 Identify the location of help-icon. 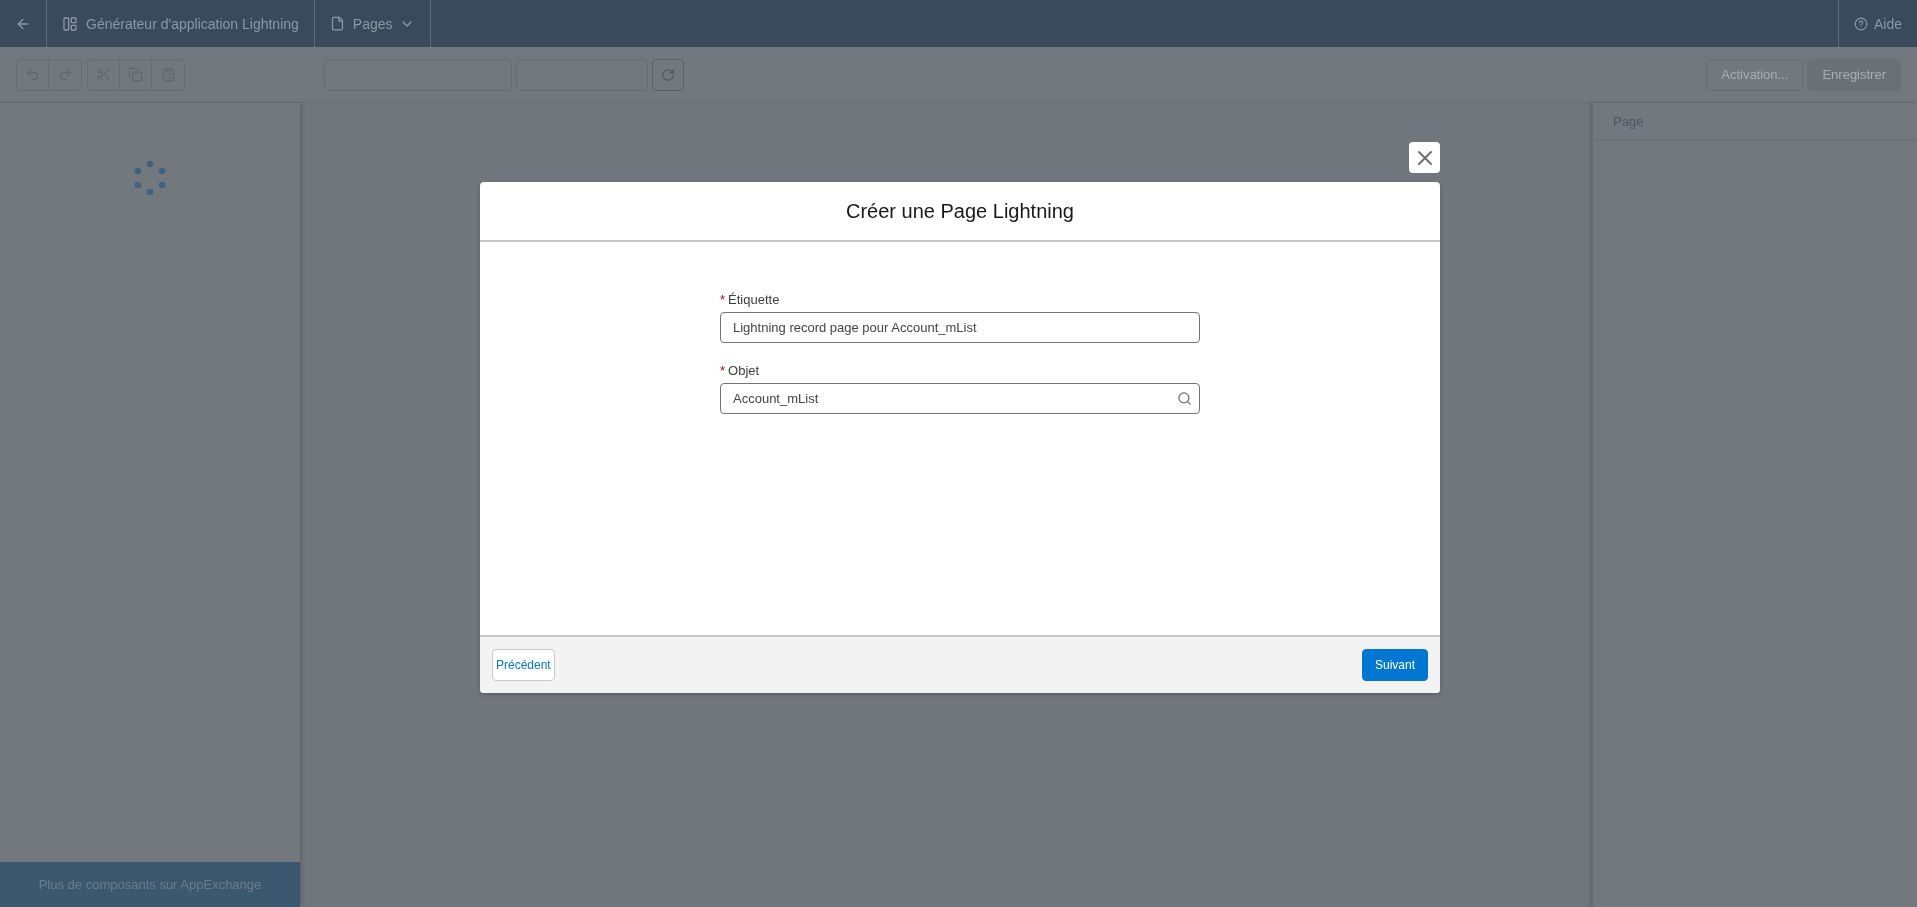
(1860, 23).